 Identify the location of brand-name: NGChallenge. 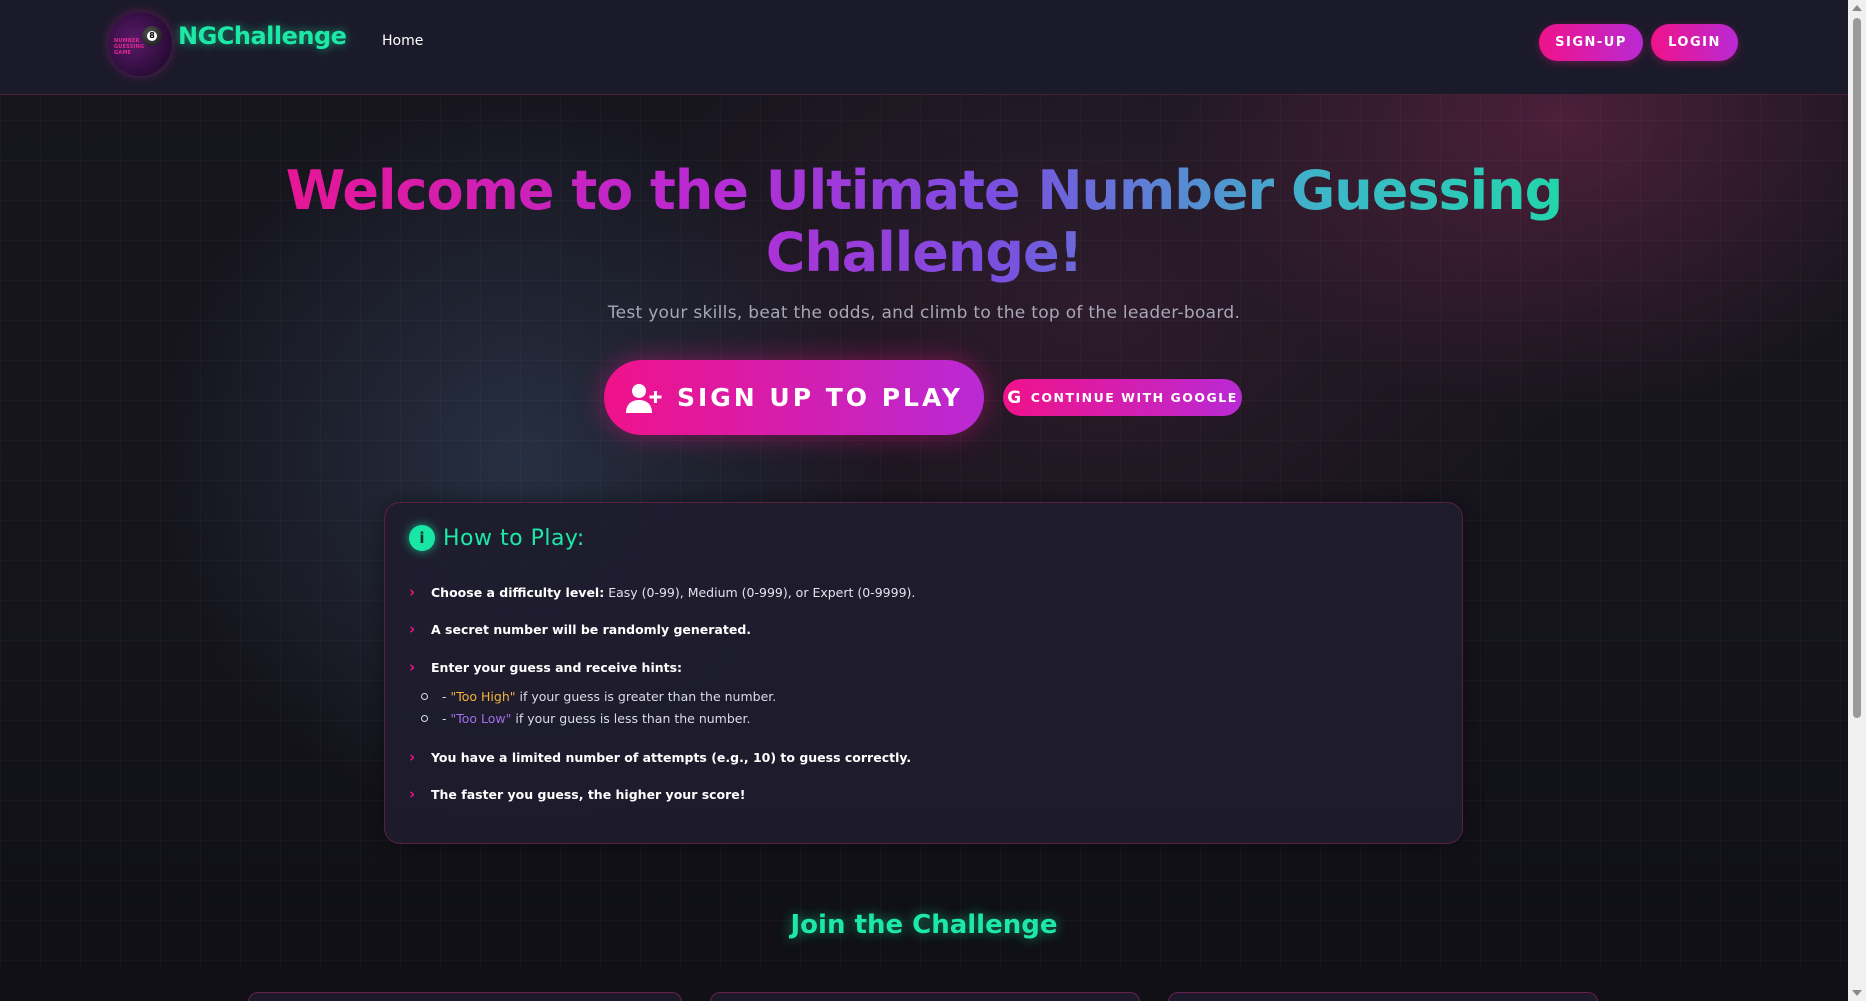
(262, 36).